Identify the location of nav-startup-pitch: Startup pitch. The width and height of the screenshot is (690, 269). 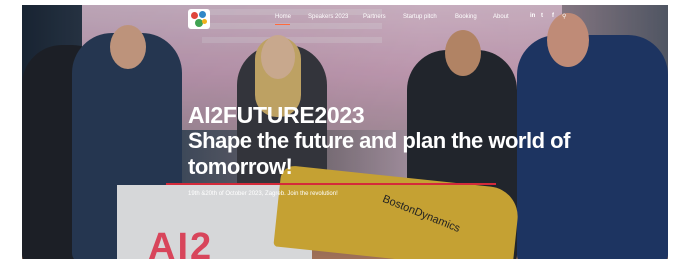
(420, 17).